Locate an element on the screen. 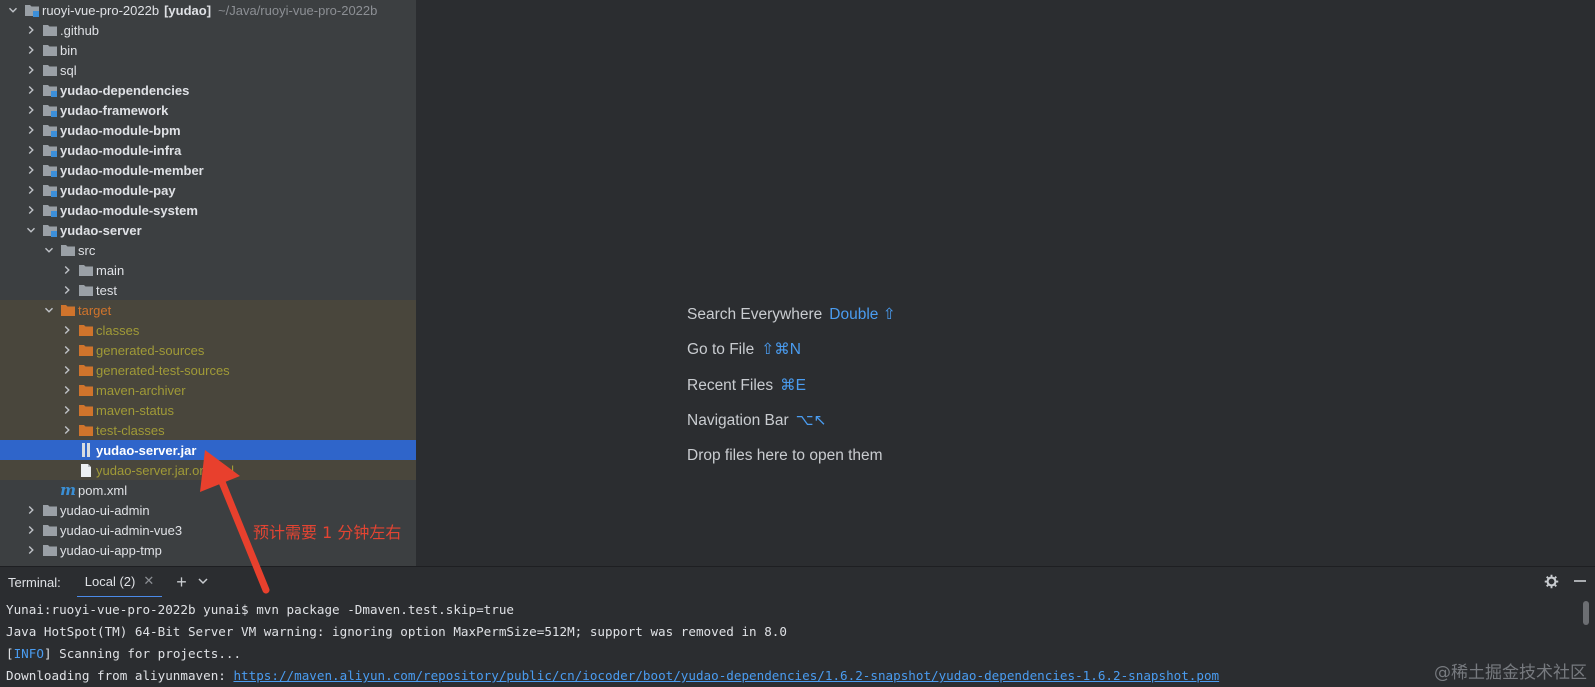  hint-label: Drop files here to open them is located at coordinates (785, 455).